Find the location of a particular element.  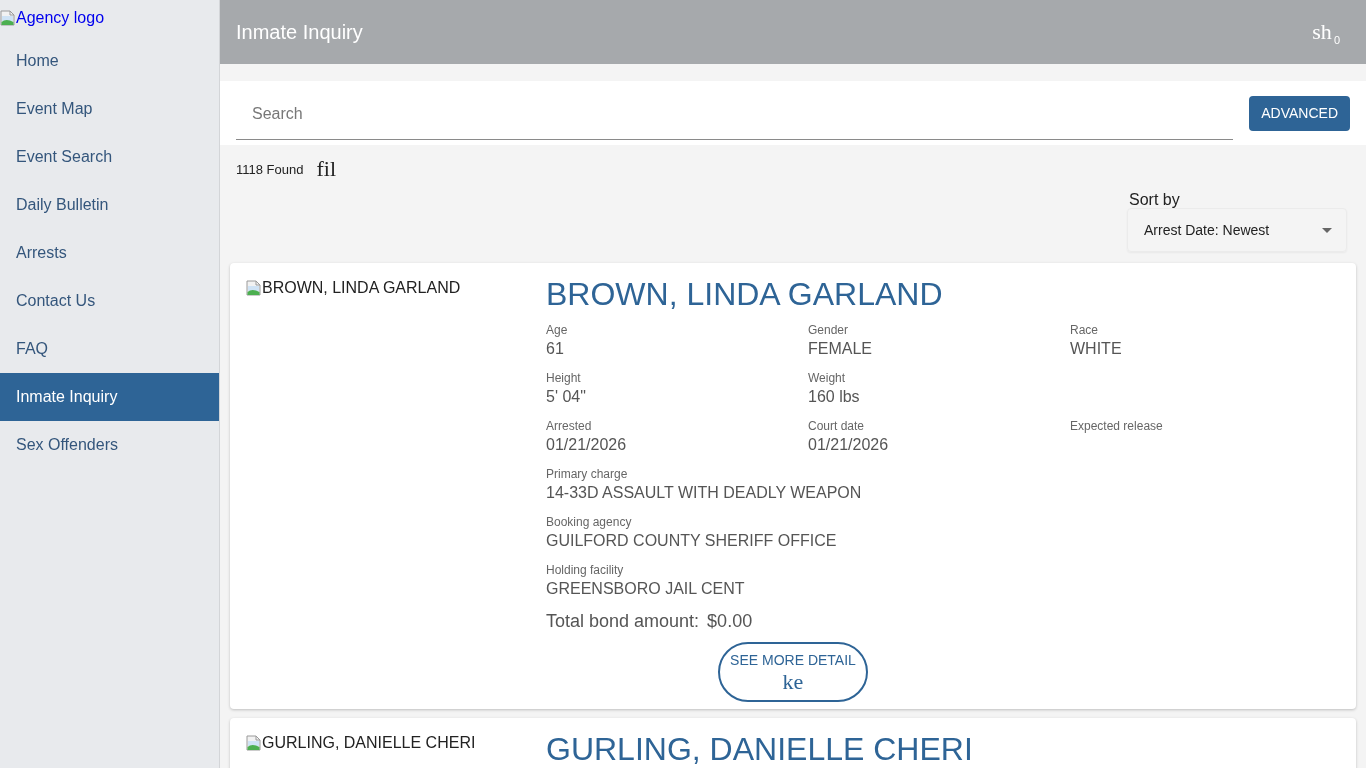

field-label: Weight is located at coordinates (827, 378).